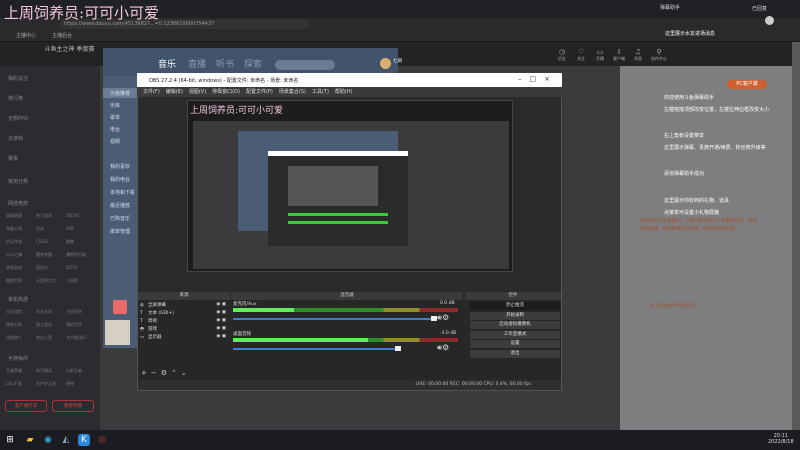 This screenshot has height=450, width=800. Describe the element at coordinates (84, 440) in the screenshot. I see `app-icon: K` at that location.